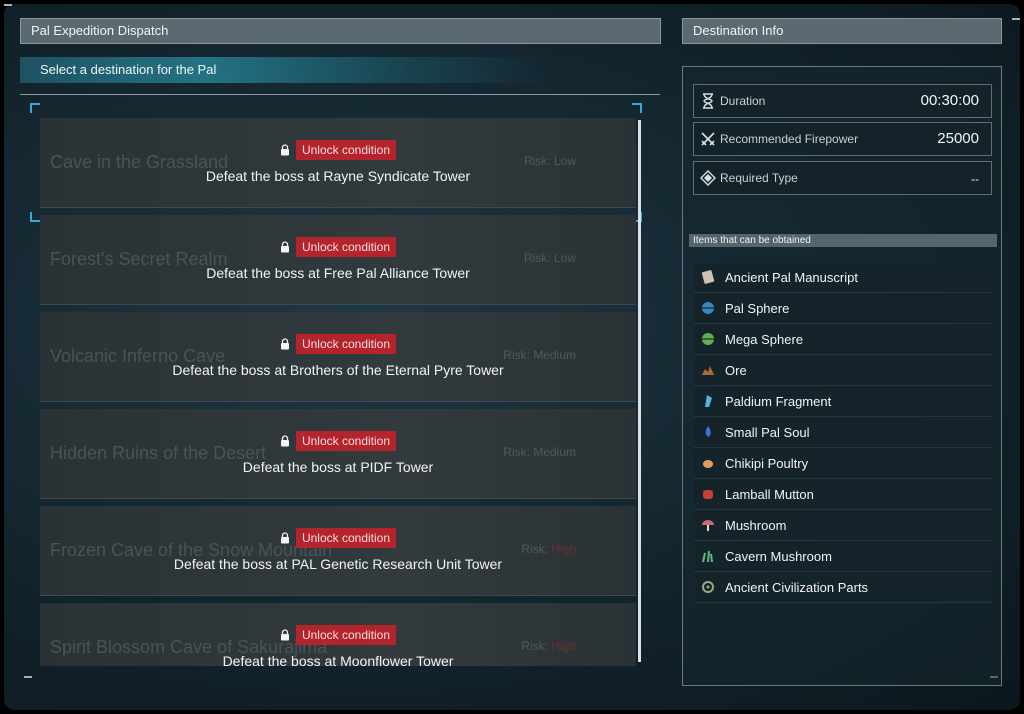 The width and height of the screenshot is (1024, 714). I want to click on obtainable-item: Ancient Civilization Parts, so click(843, 588).